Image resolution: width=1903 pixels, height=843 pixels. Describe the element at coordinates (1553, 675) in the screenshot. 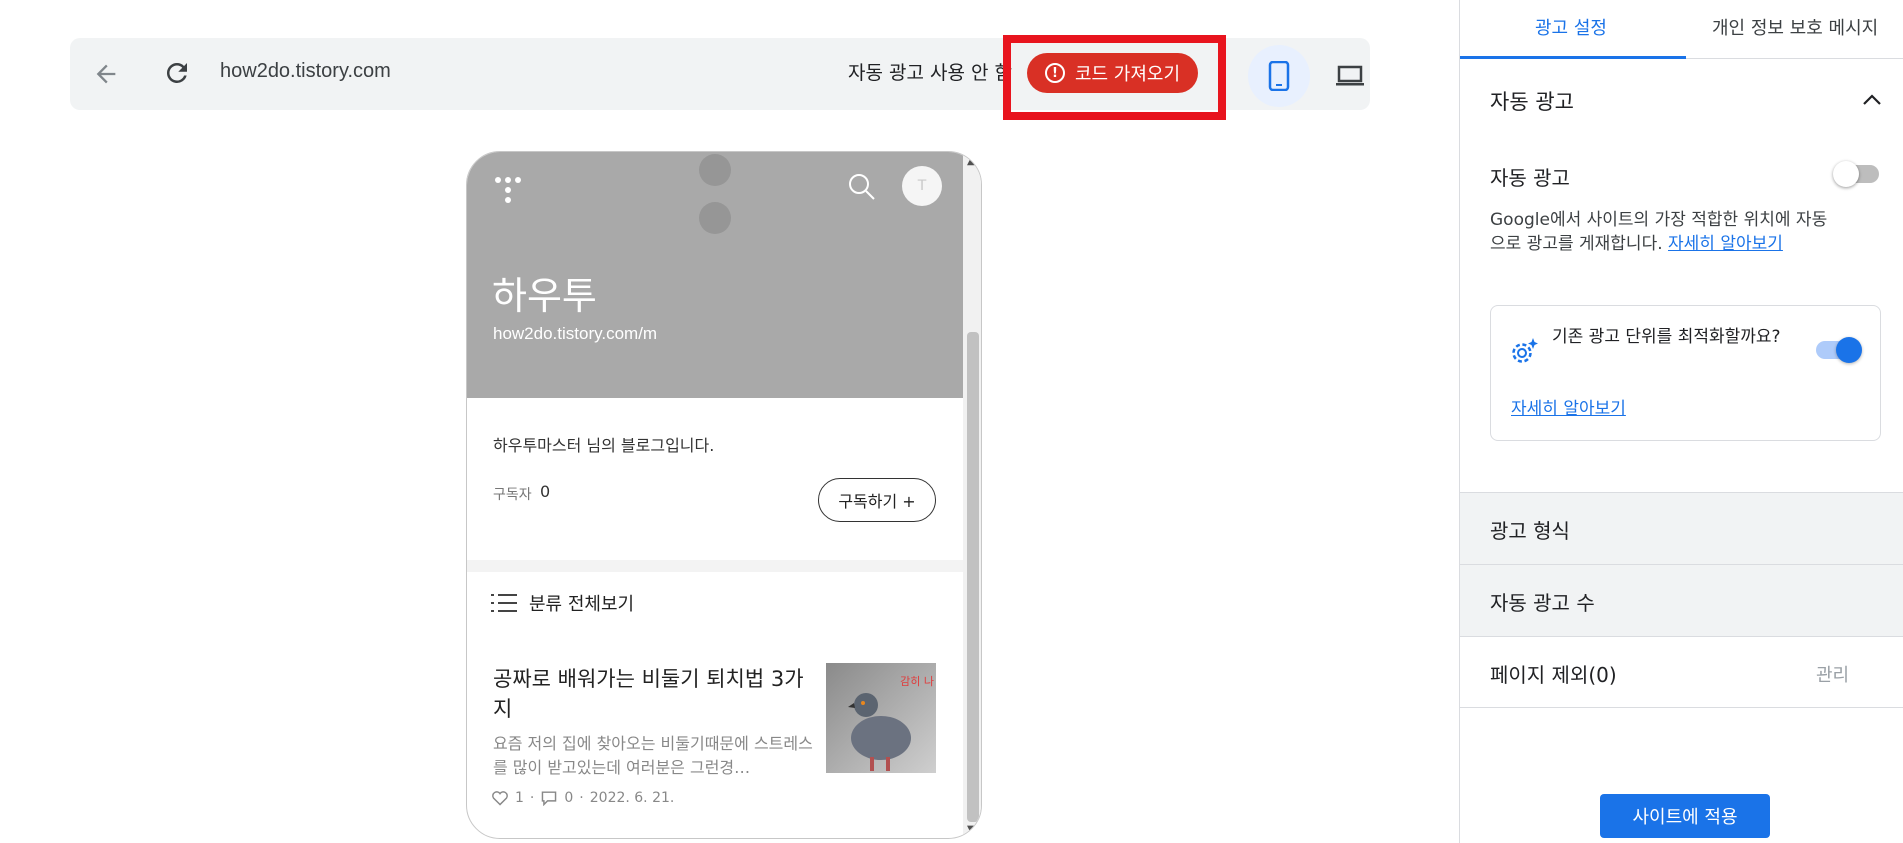

I see `page-exclusions-label: 페이지 제외(0)` at that location.